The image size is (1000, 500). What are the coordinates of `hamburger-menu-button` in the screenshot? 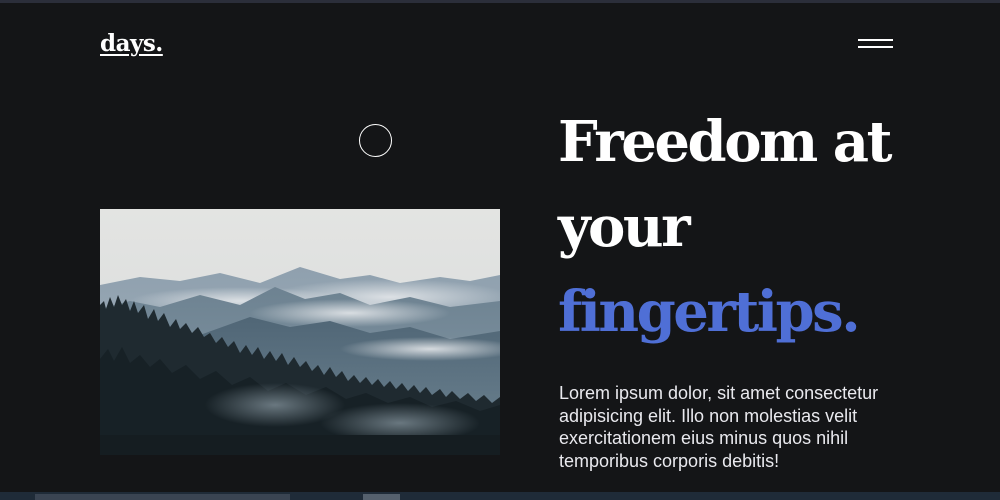 It's located at (876, 44).